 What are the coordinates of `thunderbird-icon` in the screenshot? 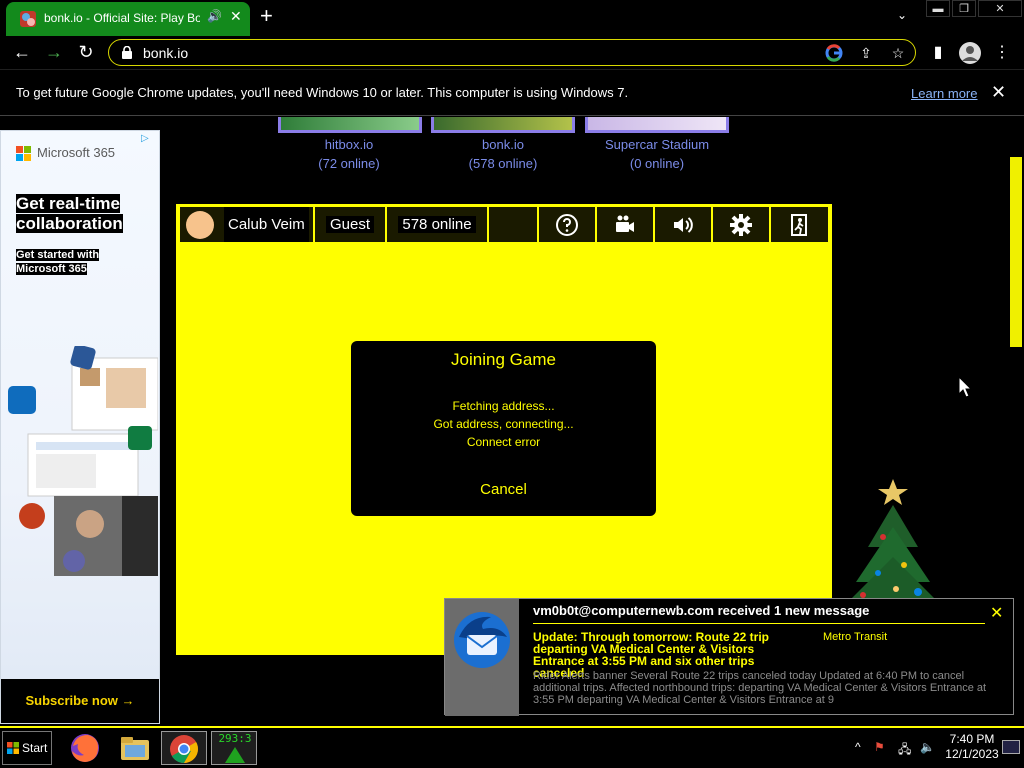 It's located at (482, 640).